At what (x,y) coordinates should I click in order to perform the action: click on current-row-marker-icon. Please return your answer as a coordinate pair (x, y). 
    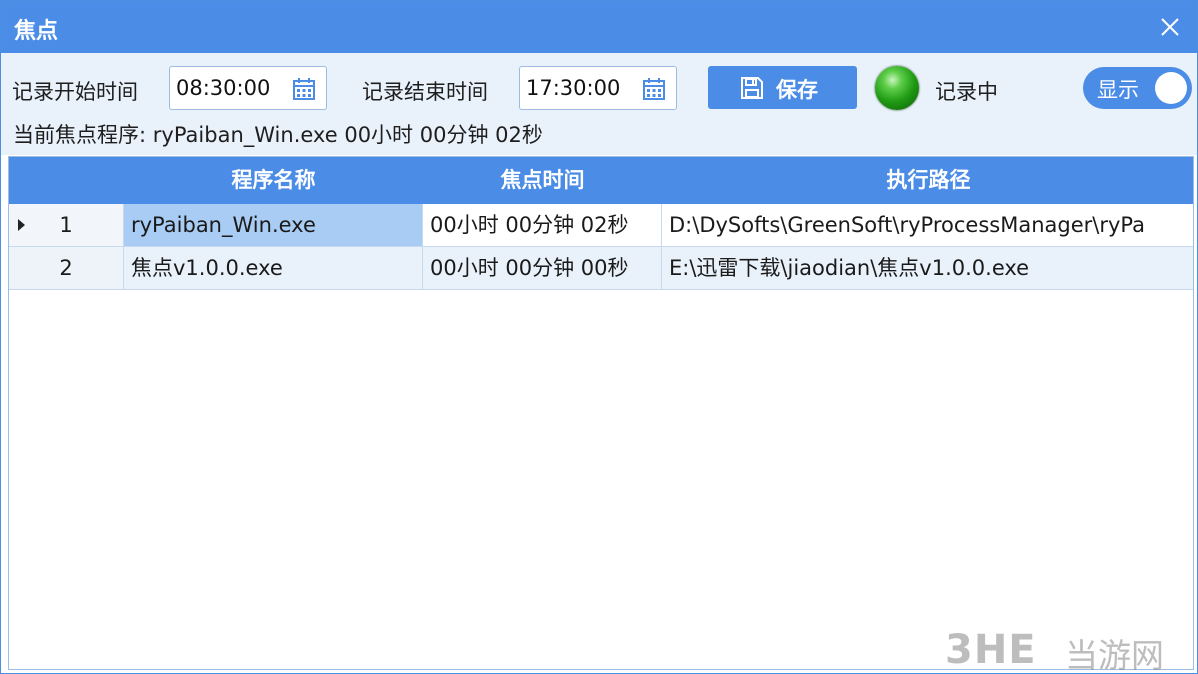
    Looking at the image, I should click on (21, 225).